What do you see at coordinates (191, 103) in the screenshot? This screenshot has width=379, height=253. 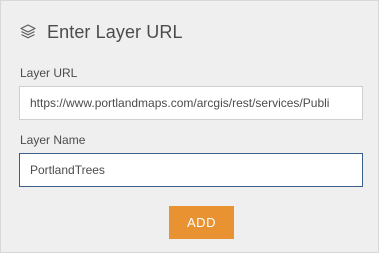 I see `layer-url-input` at bounding box center [191, 103].